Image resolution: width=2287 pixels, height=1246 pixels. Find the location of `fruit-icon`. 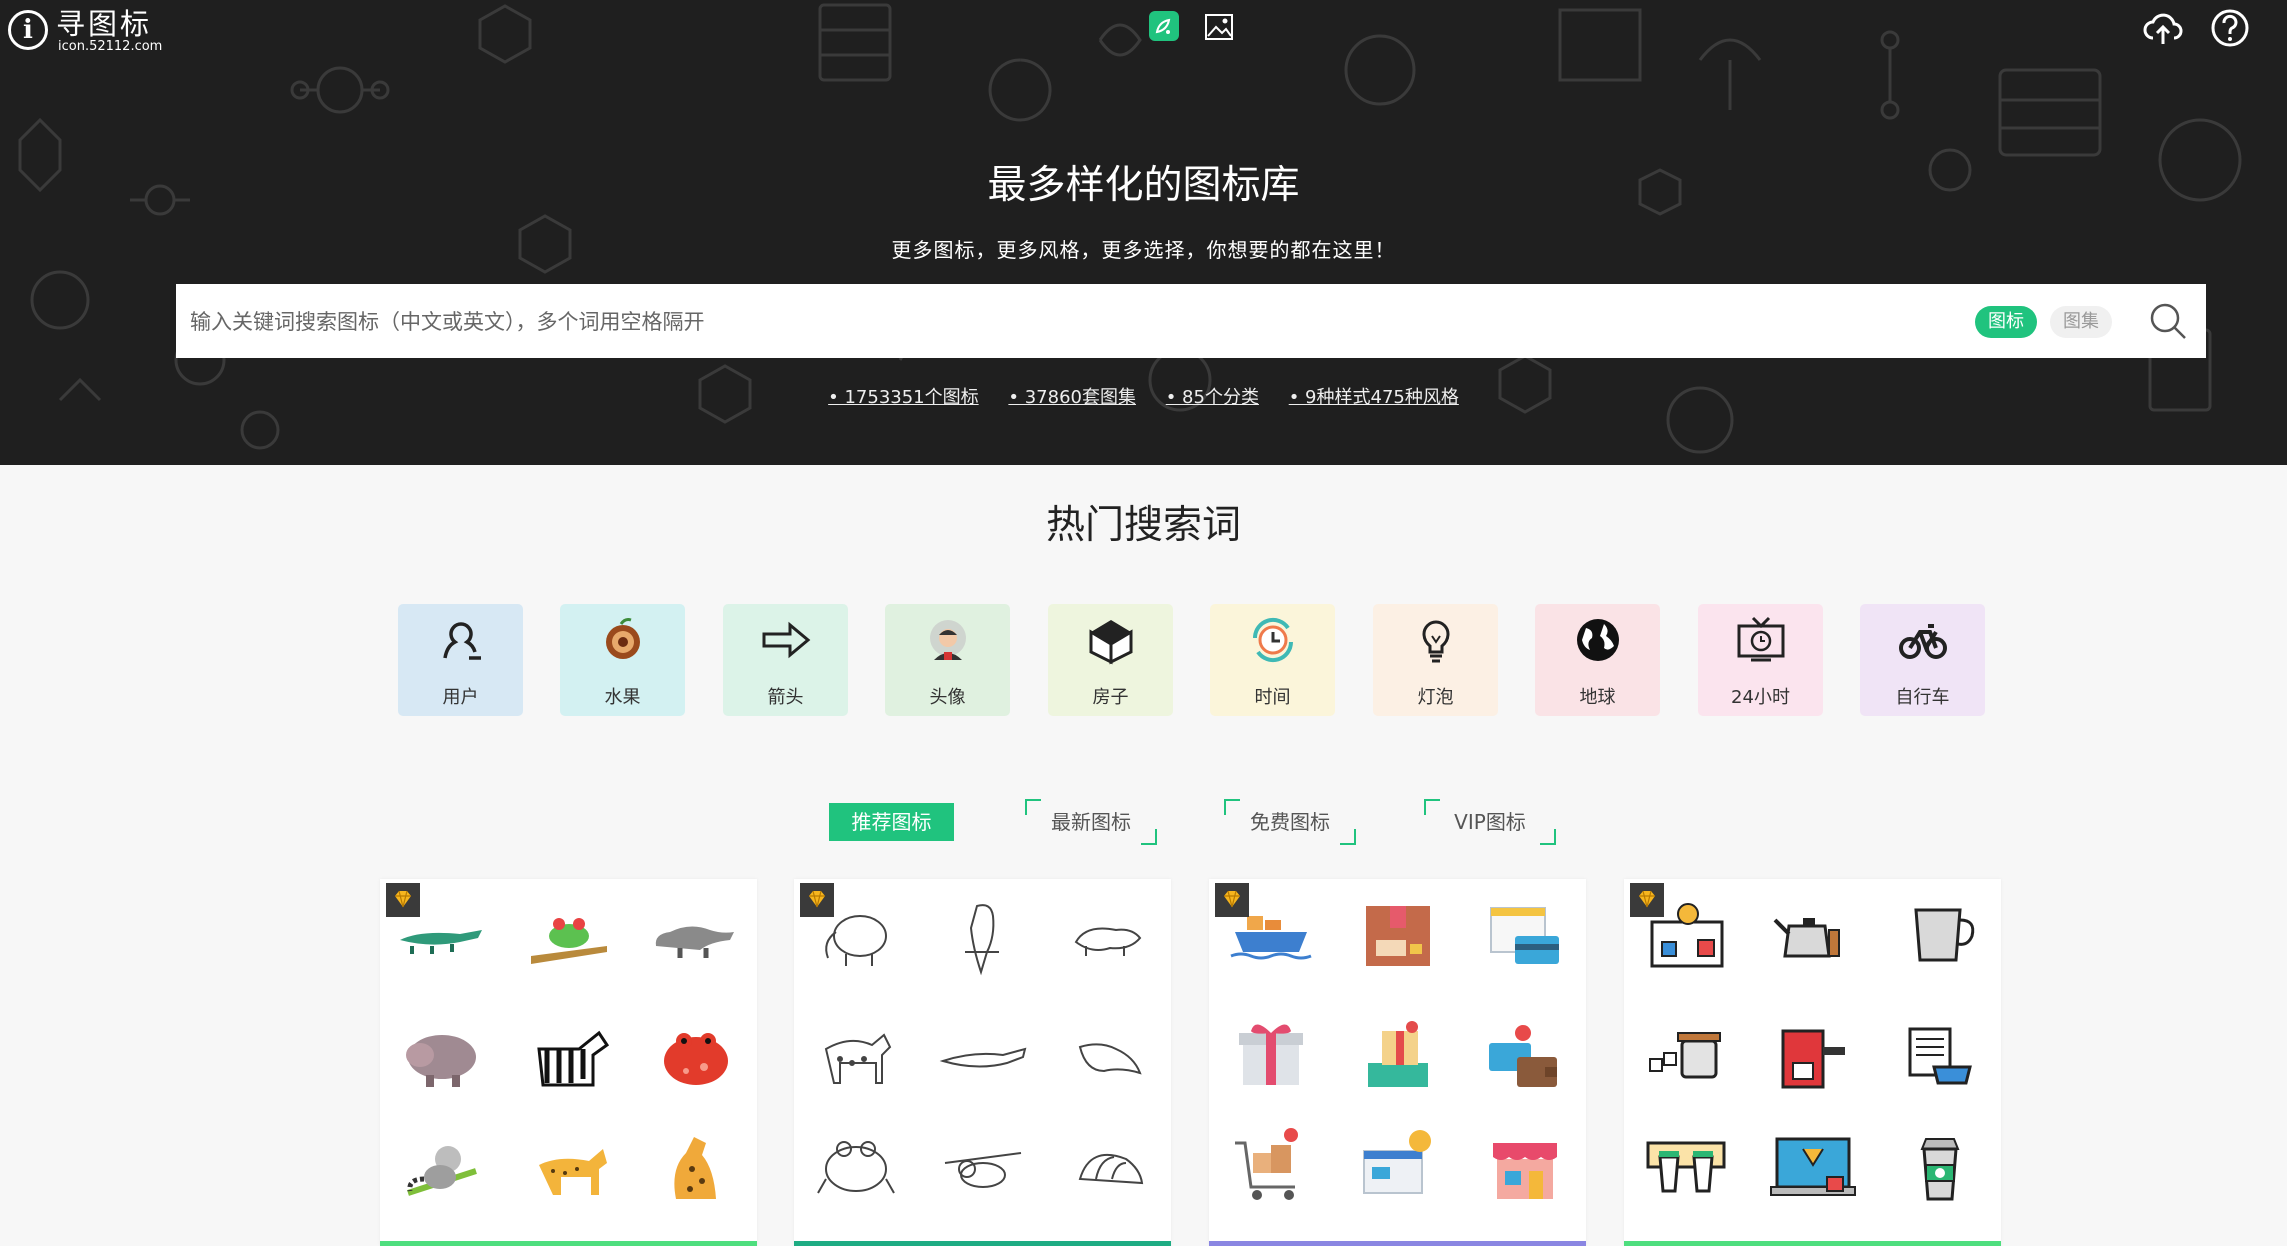

fruit-icon is located at coordinates (623, 638).